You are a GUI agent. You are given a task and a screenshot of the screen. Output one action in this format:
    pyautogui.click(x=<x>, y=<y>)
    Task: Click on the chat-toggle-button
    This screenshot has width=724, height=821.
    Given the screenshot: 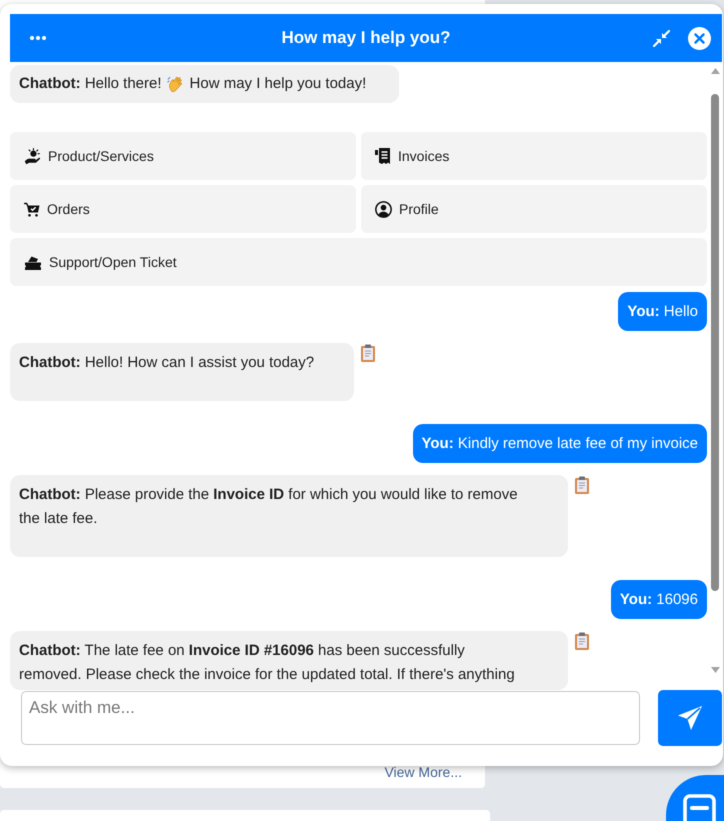 What is the action you would take?
    pyautogui.click(x=695, y=798)
    